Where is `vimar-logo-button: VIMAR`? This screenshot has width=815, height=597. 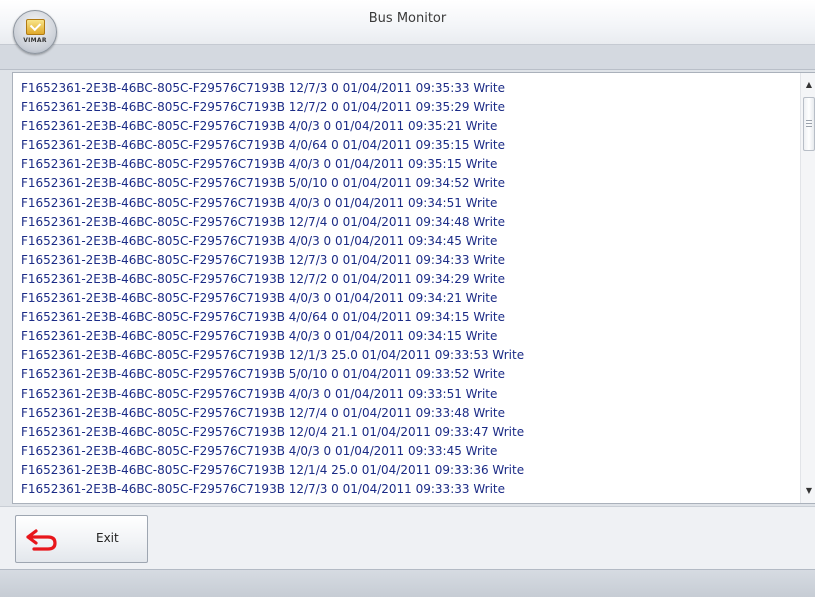 vimar-logo-button: VIMAR is located at coordinates (35, 32).